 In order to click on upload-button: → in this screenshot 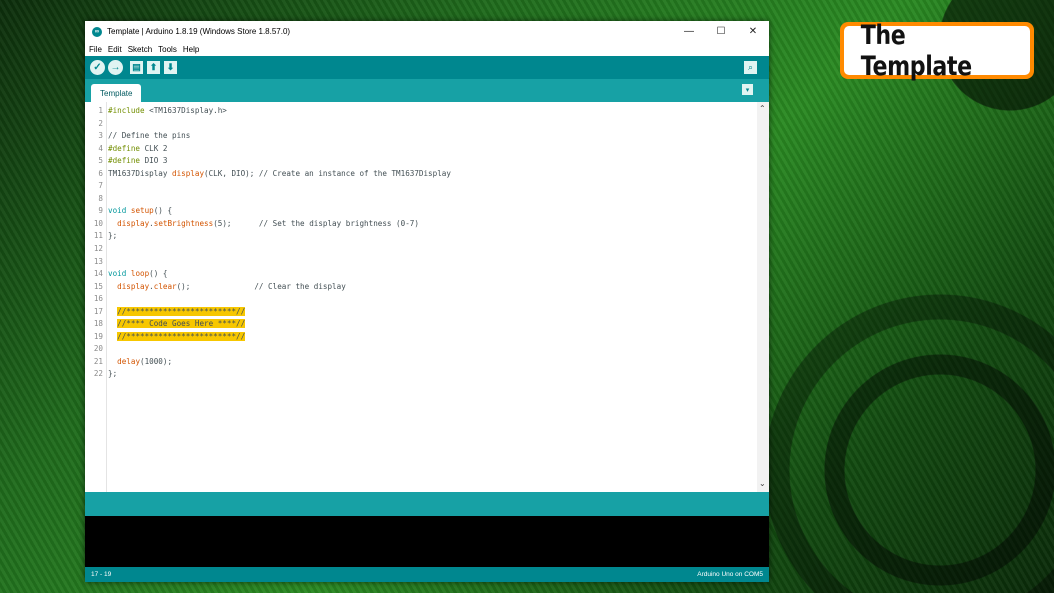, I will do `click(115, 67)`.